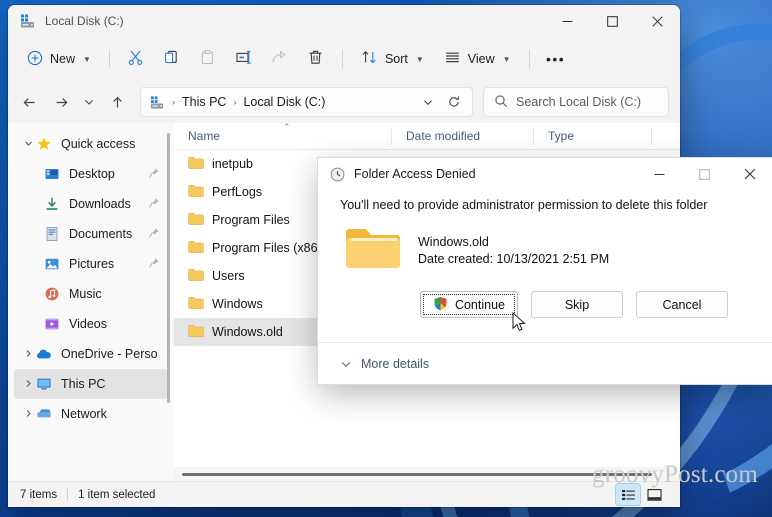  What do you see at coordinates (561, 136) in the screenshot?
I see `column-header-type-label: Type` at bounding box center [561, 136].